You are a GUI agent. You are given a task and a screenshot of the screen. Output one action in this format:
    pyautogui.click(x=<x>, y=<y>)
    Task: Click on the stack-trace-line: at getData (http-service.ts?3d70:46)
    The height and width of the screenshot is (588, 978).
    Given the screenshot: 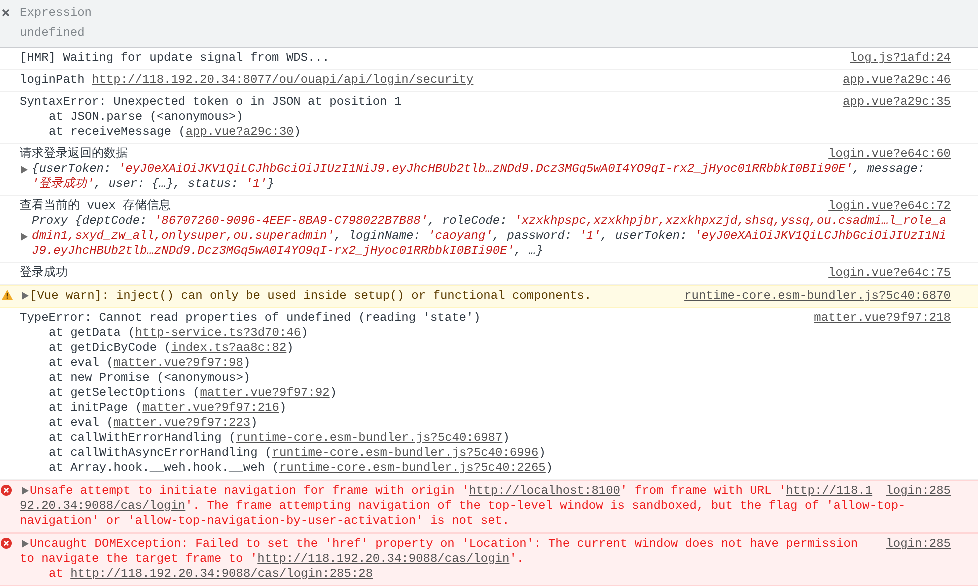 What is the action you would take?
    pyautogui.click(x=178, y=333)
    